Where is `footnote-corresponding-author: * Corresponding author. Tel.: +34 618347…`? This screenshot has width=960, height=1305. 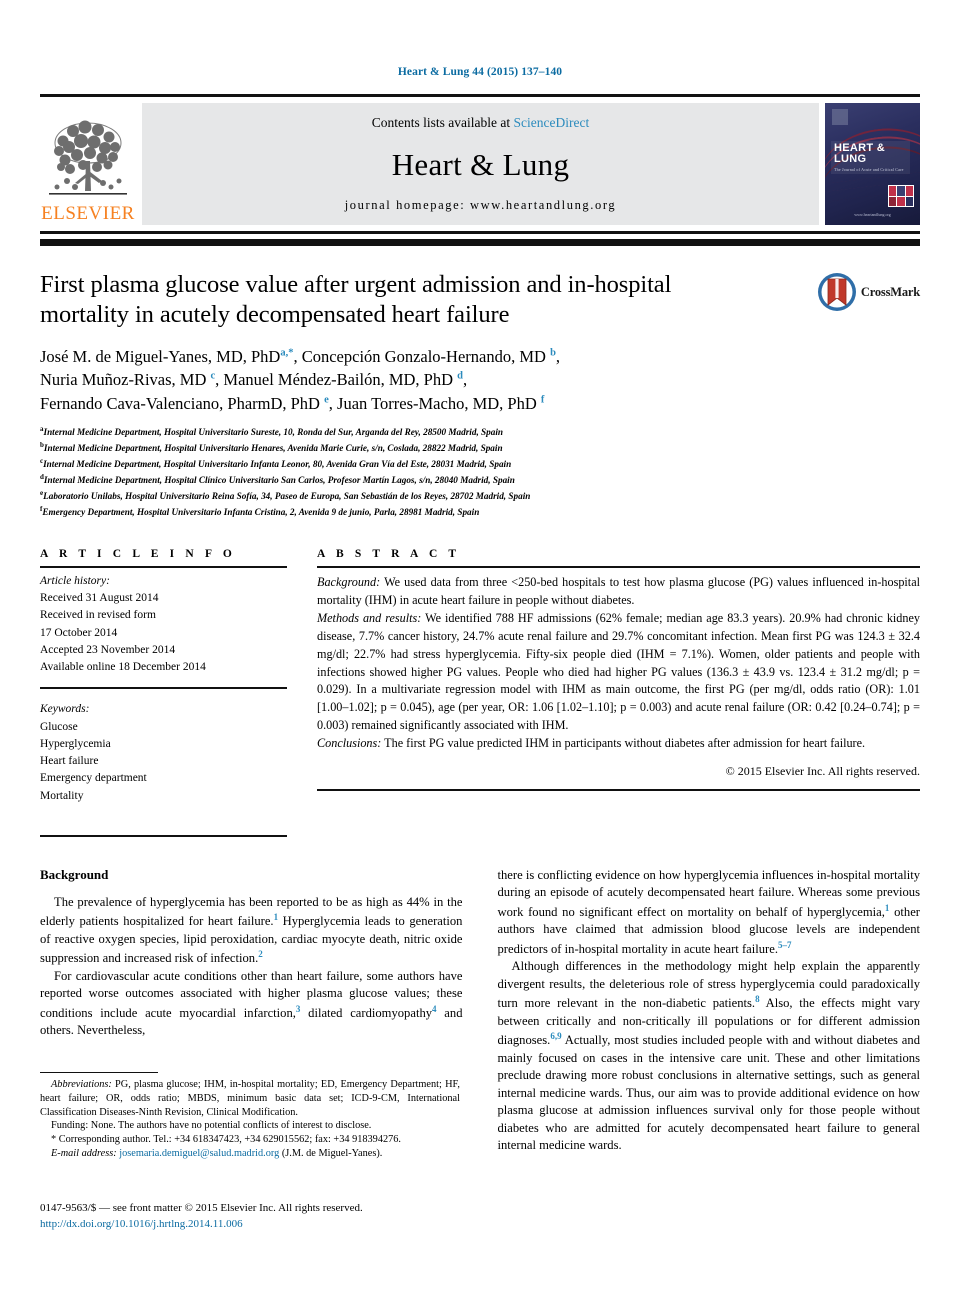
footnote-corresponding-author: * Corresponding author. Tel.: +34 618347… is located at coordinates (226, 1140).